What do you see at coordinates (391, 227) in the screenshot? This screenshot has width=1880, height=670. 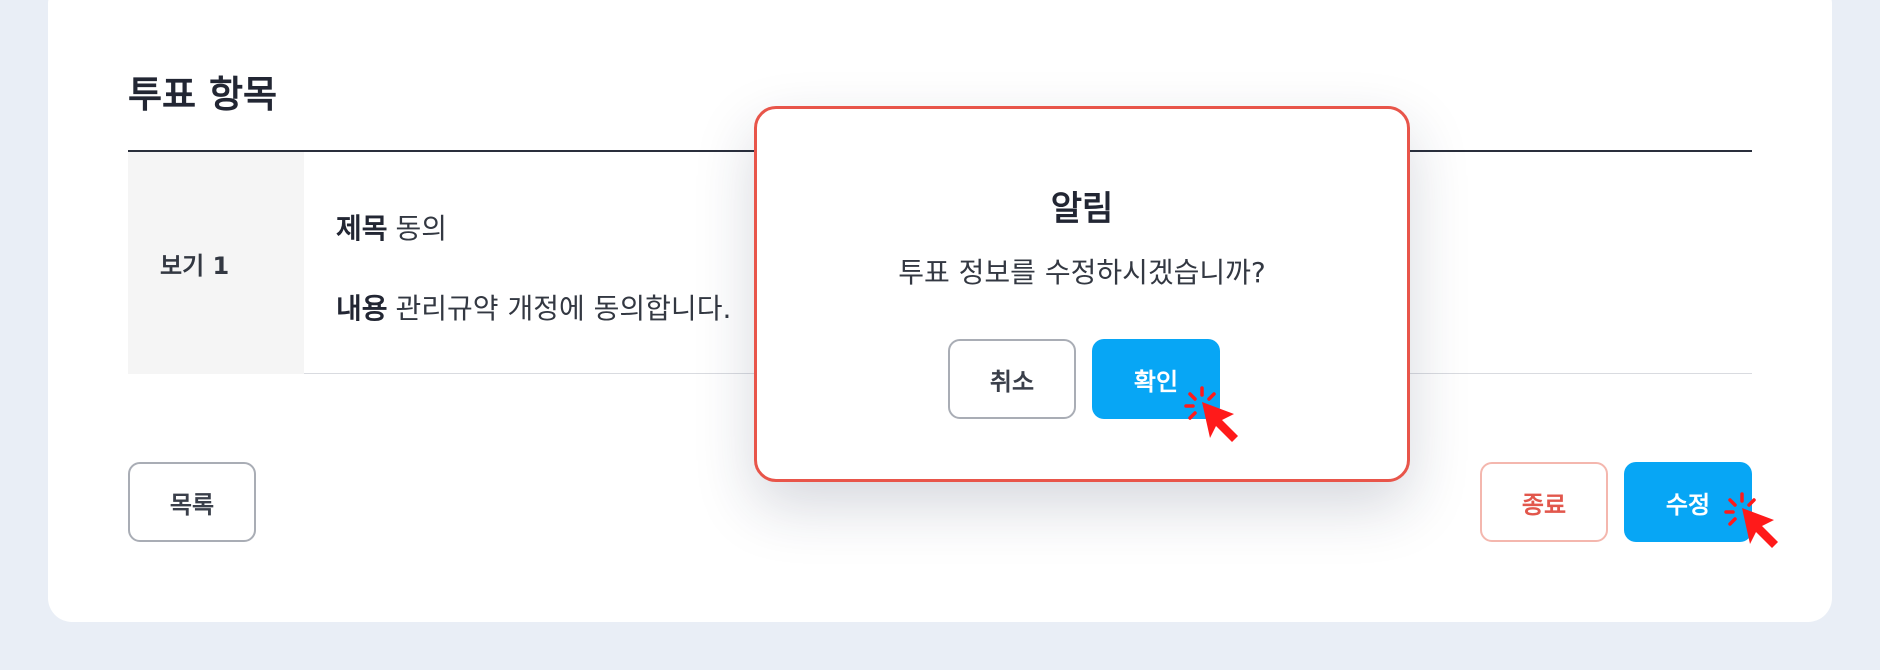 I see `vote-item-title: 제목 동의` at bounding box center [391, 227].